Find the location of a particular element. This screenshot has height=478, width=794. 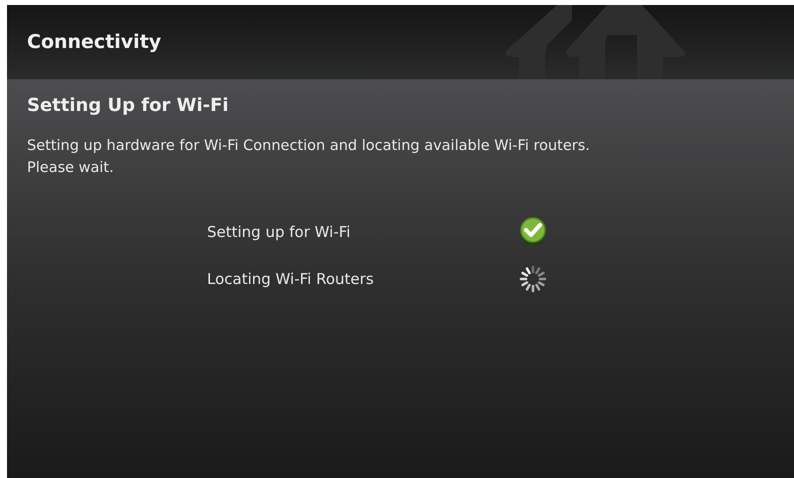

header-title: Connectivity is located at coordinates (94, 42).